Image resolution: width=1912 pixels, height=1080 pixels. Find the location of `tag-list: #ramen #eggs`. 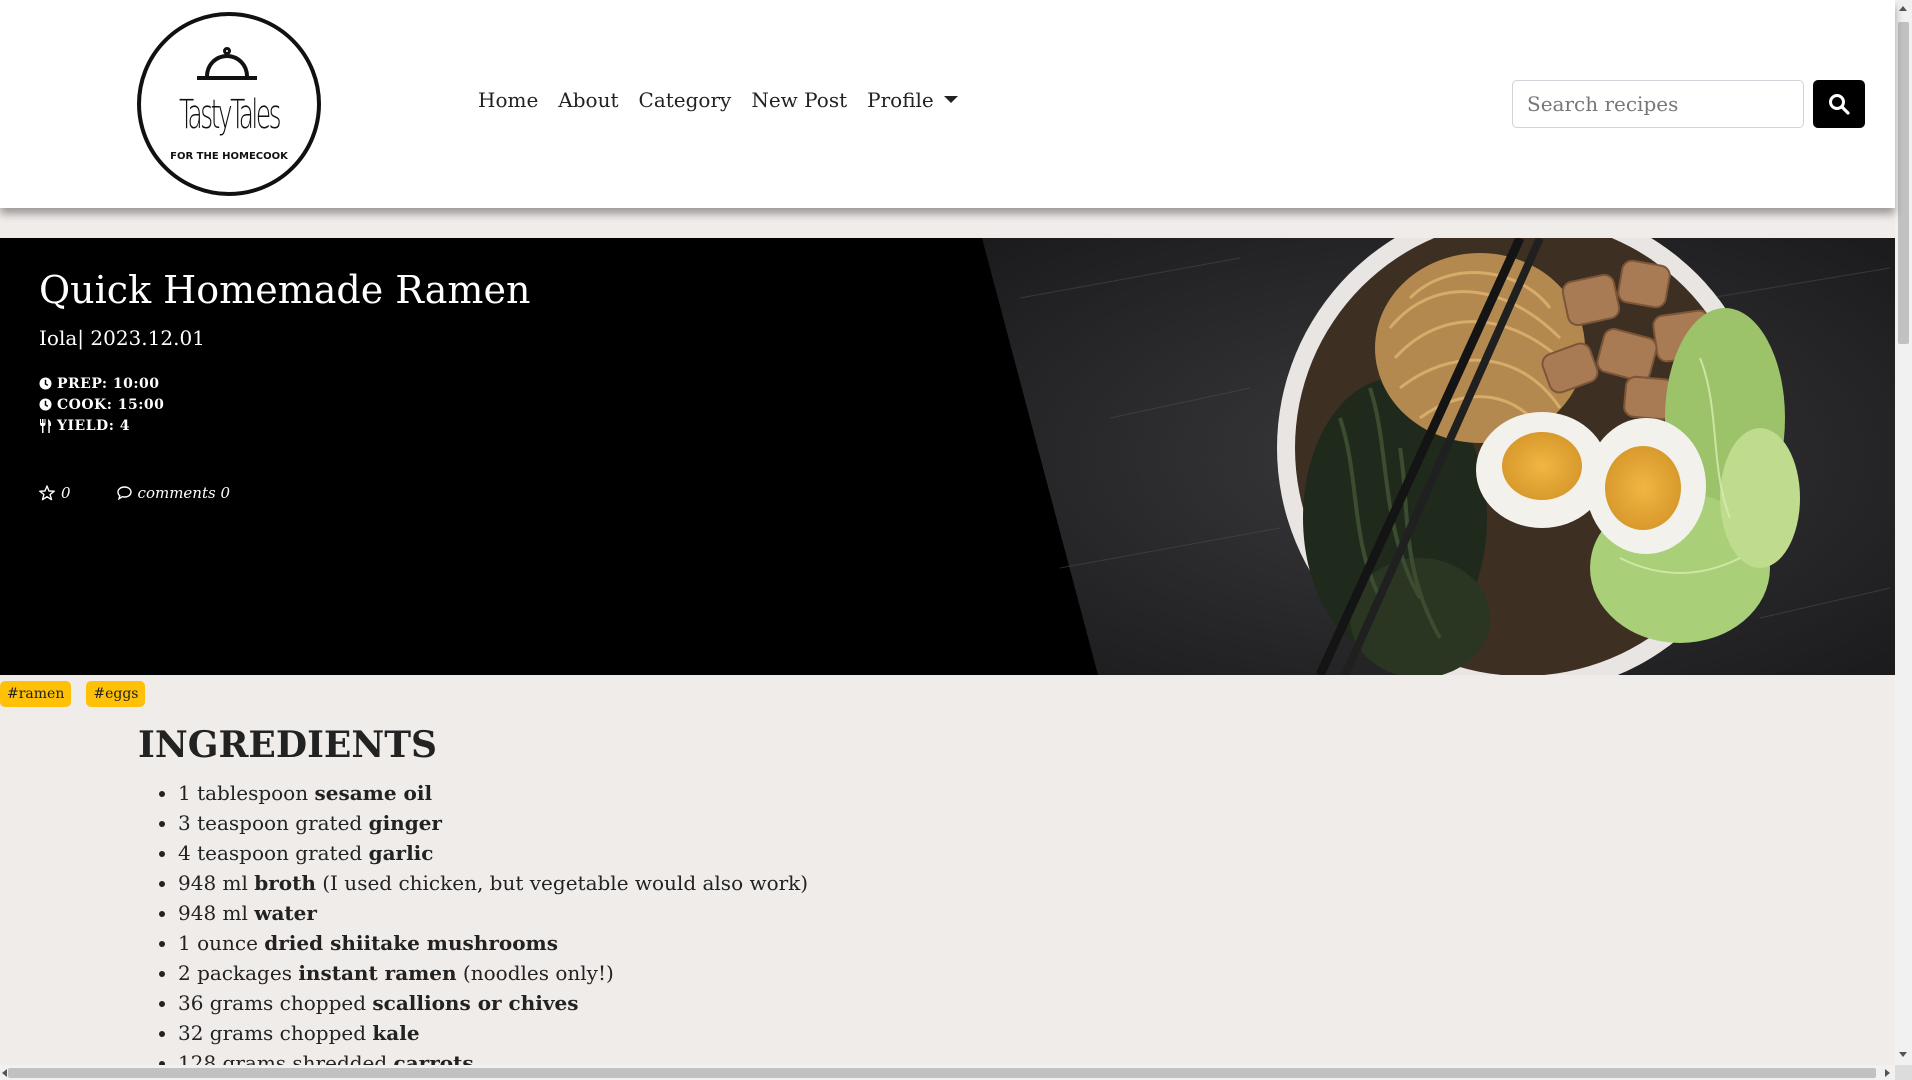

tag-list: #ramen #eggs is located at coordinates (80, 694).